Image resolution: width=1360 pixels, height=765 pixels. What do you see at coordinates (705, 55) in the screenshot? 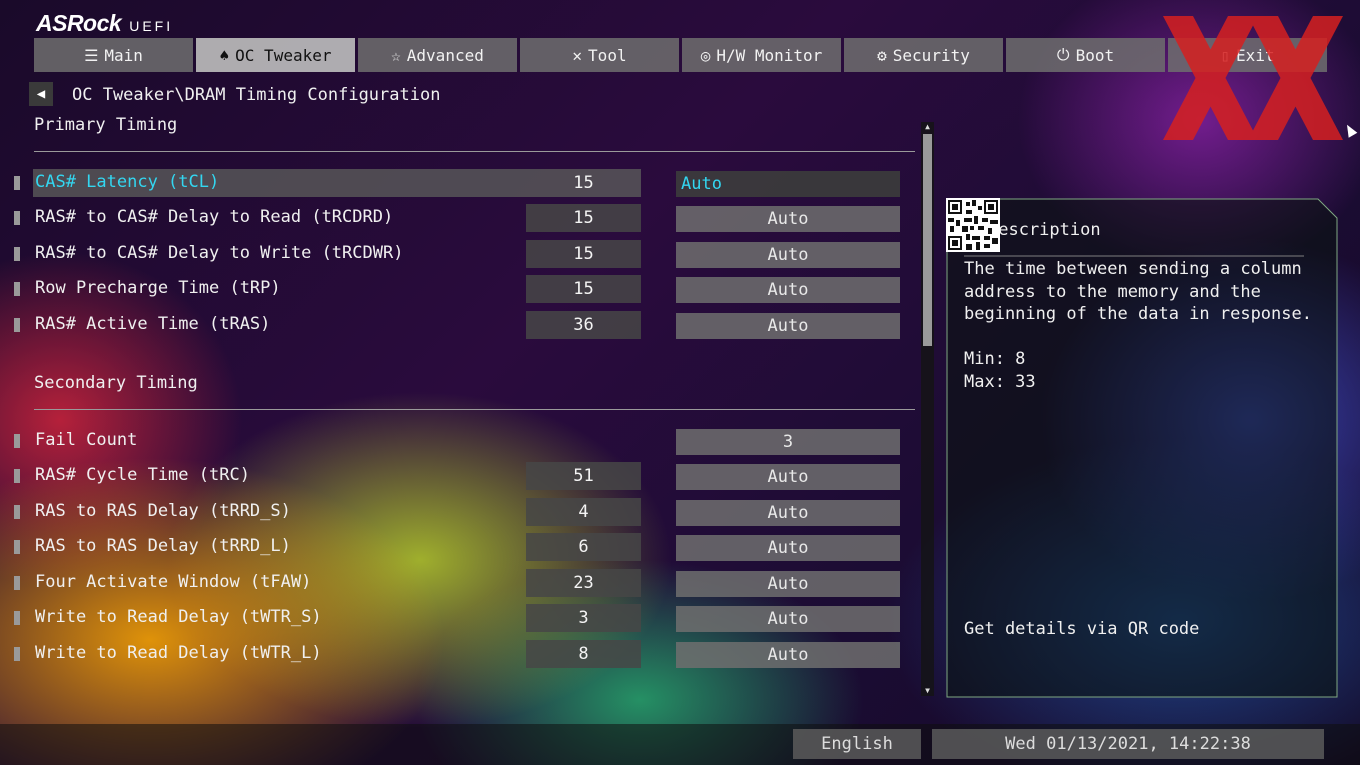
I see `monitor-icon: ◎` at bounding box center [705, 55].